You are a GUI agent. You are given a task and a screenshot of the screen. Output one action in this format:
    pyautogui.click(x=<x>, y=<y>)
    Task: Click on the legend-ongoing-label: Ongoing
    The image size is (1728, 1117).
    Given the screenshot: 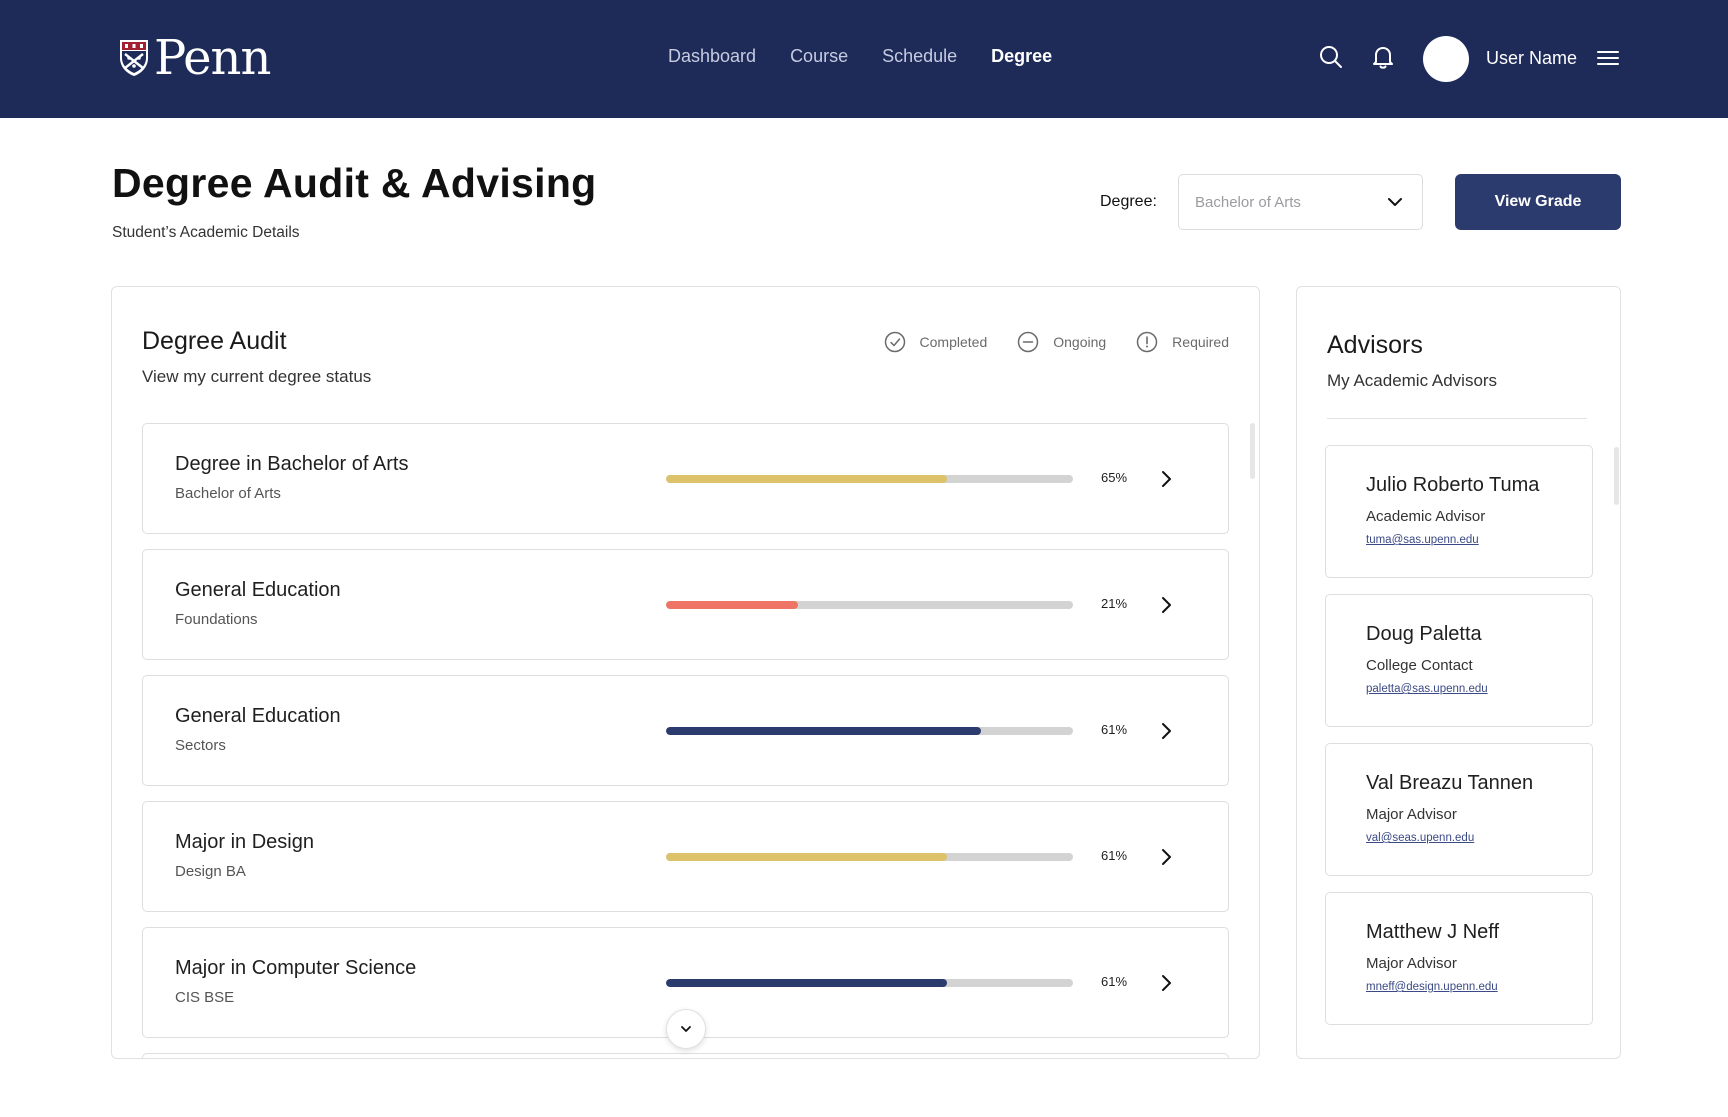 What is the action you would take?
    pyautogui.click(x=1080, y=342)
    